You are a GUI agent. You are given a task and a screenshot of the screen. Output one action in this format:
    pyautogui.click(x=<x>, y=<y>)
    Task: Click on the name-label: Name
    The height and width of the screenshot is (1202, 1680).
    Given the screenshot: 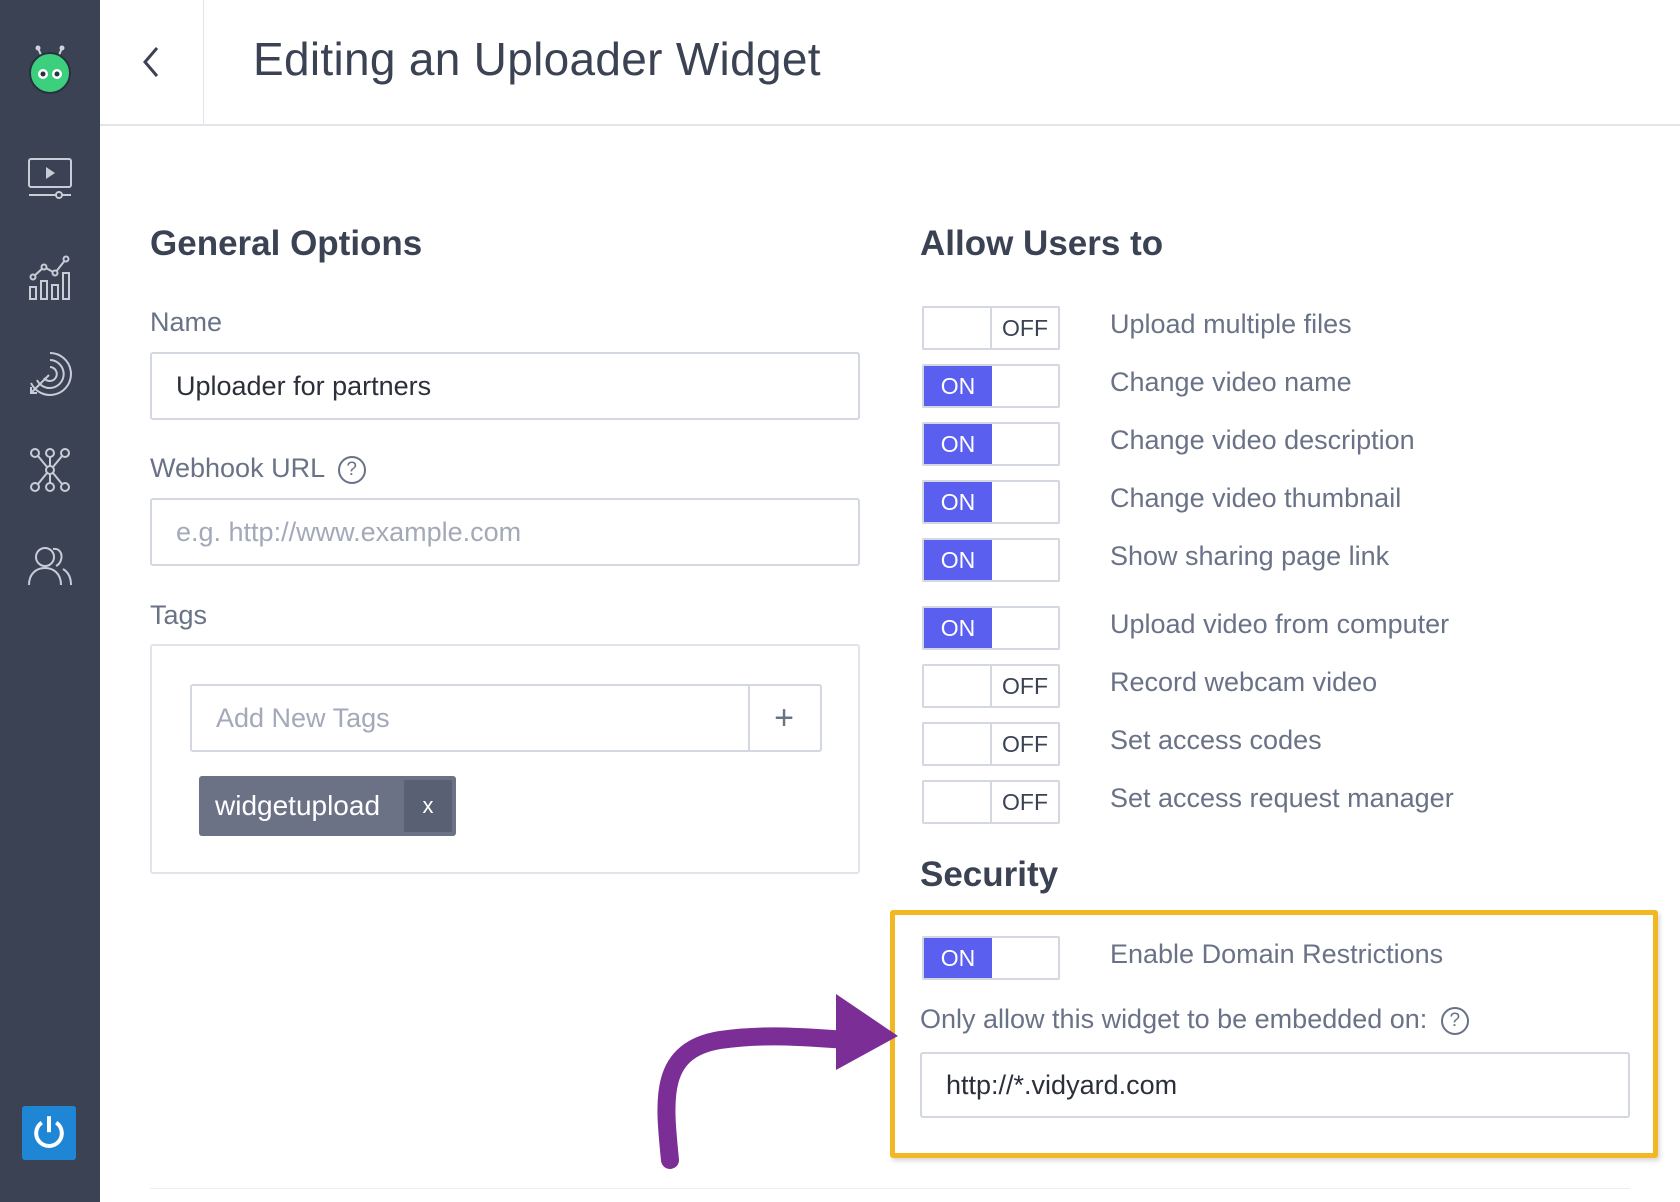 What is the action you would take?
    pyautogui.click(x=186, y=322)
    